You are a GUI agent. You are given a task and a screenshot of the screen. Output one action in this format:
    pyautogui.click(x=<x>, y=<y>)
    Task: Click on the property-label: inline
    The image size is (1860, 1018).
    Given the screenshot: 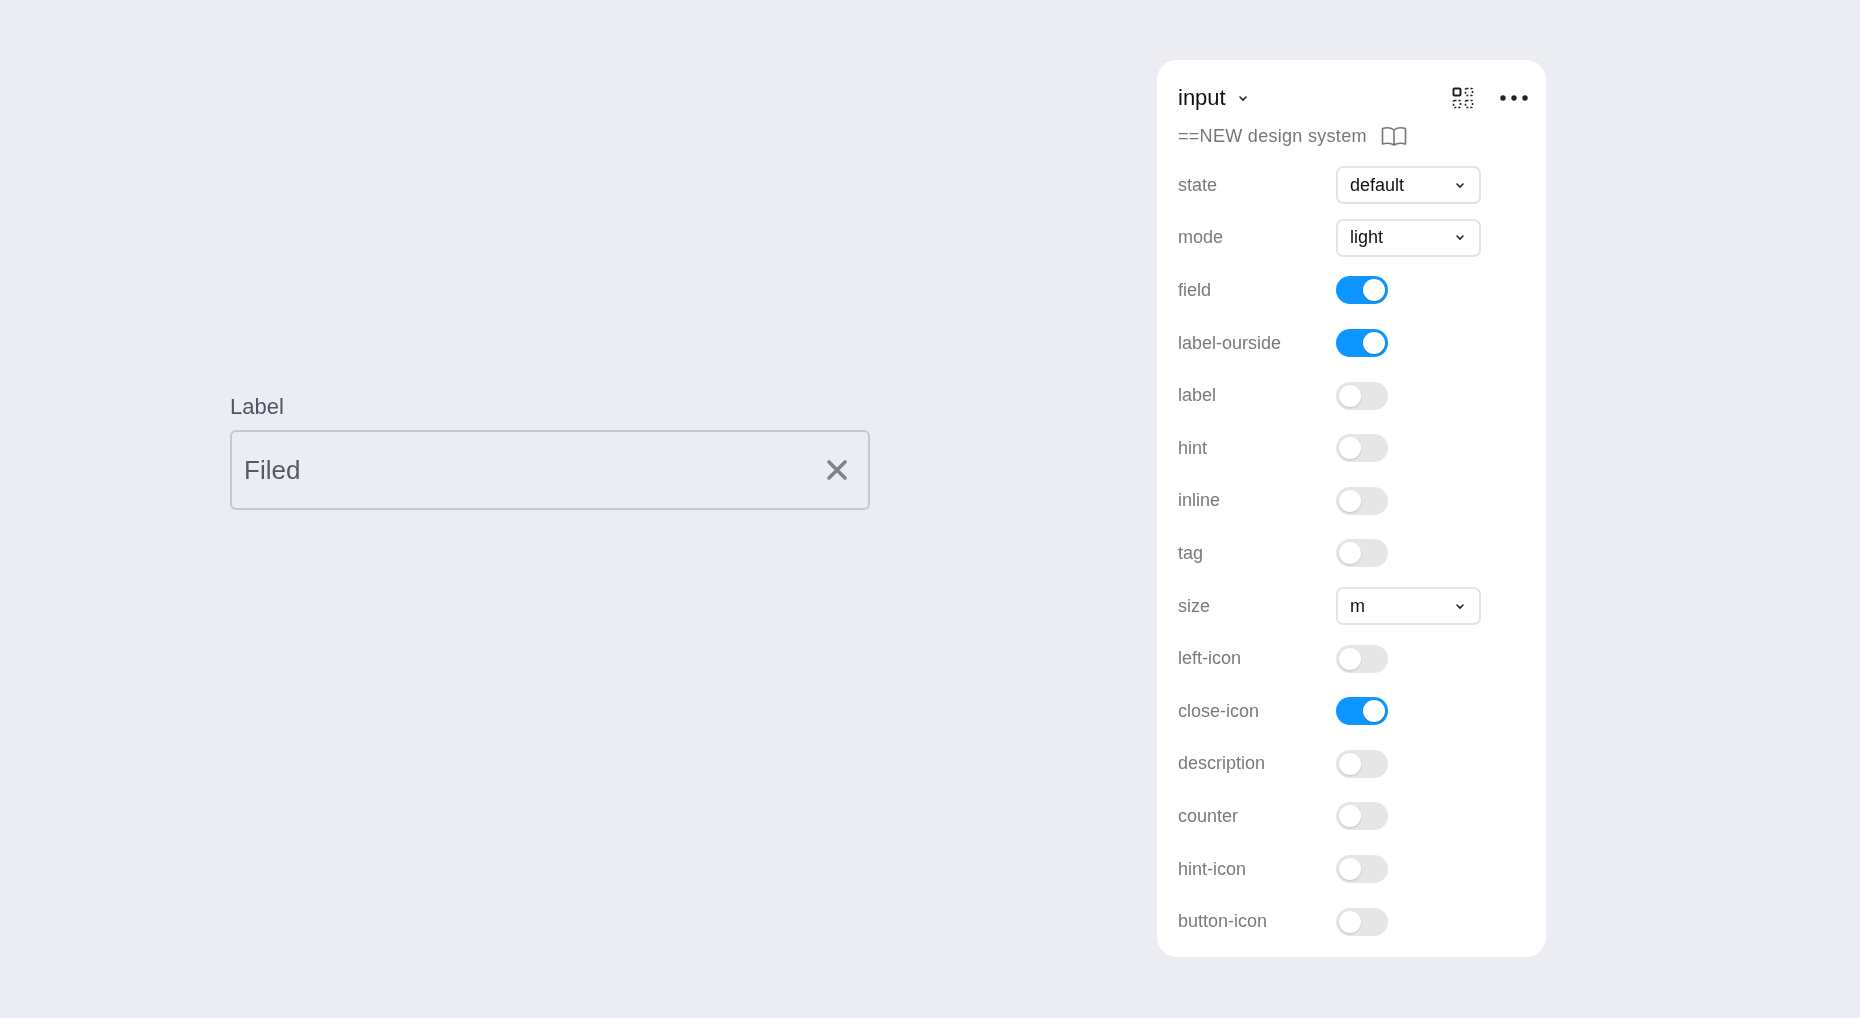 What is the action you would take?
    pyautogui.click(x=1200, y=501)
    